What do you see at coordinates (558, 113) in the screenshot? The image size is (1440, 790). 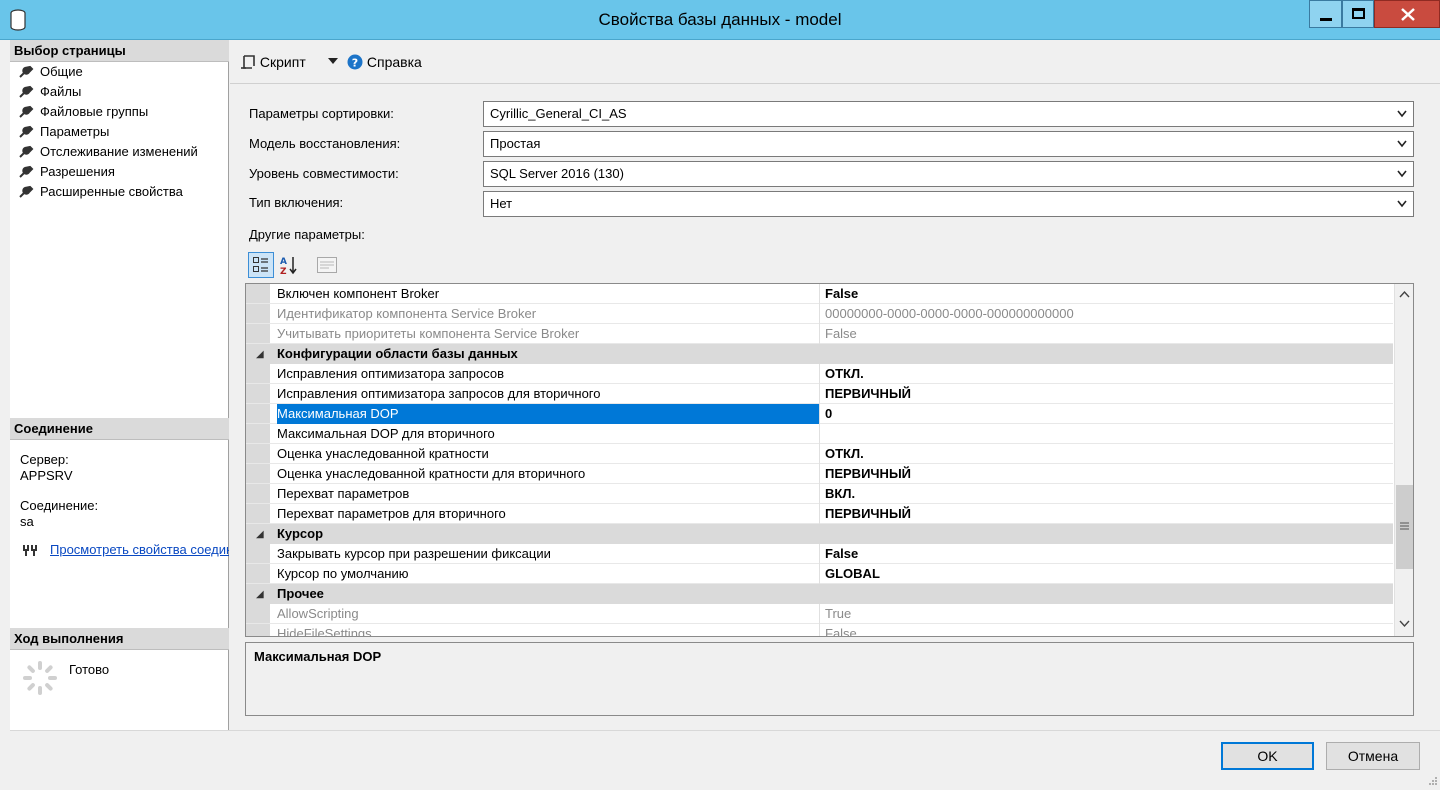 I see `collation-value: Cyrillic_General_CI_AS` at bounding box center [558, 113].